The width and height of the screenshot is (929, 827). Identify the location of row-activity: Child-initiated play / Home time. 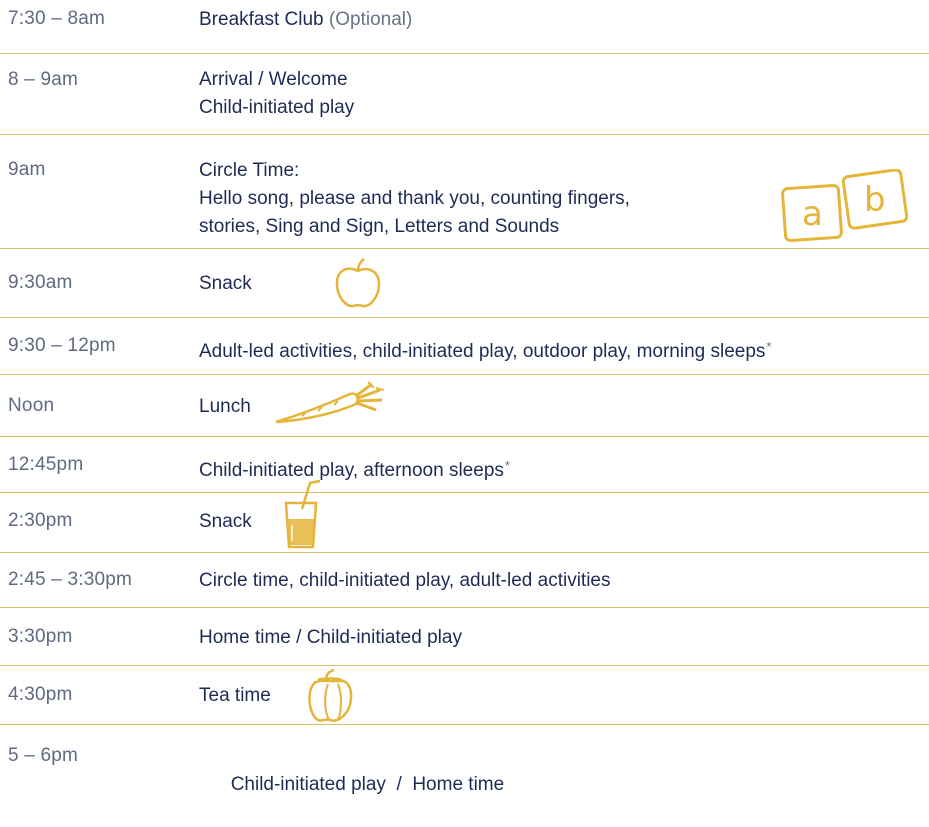
(352, 785).